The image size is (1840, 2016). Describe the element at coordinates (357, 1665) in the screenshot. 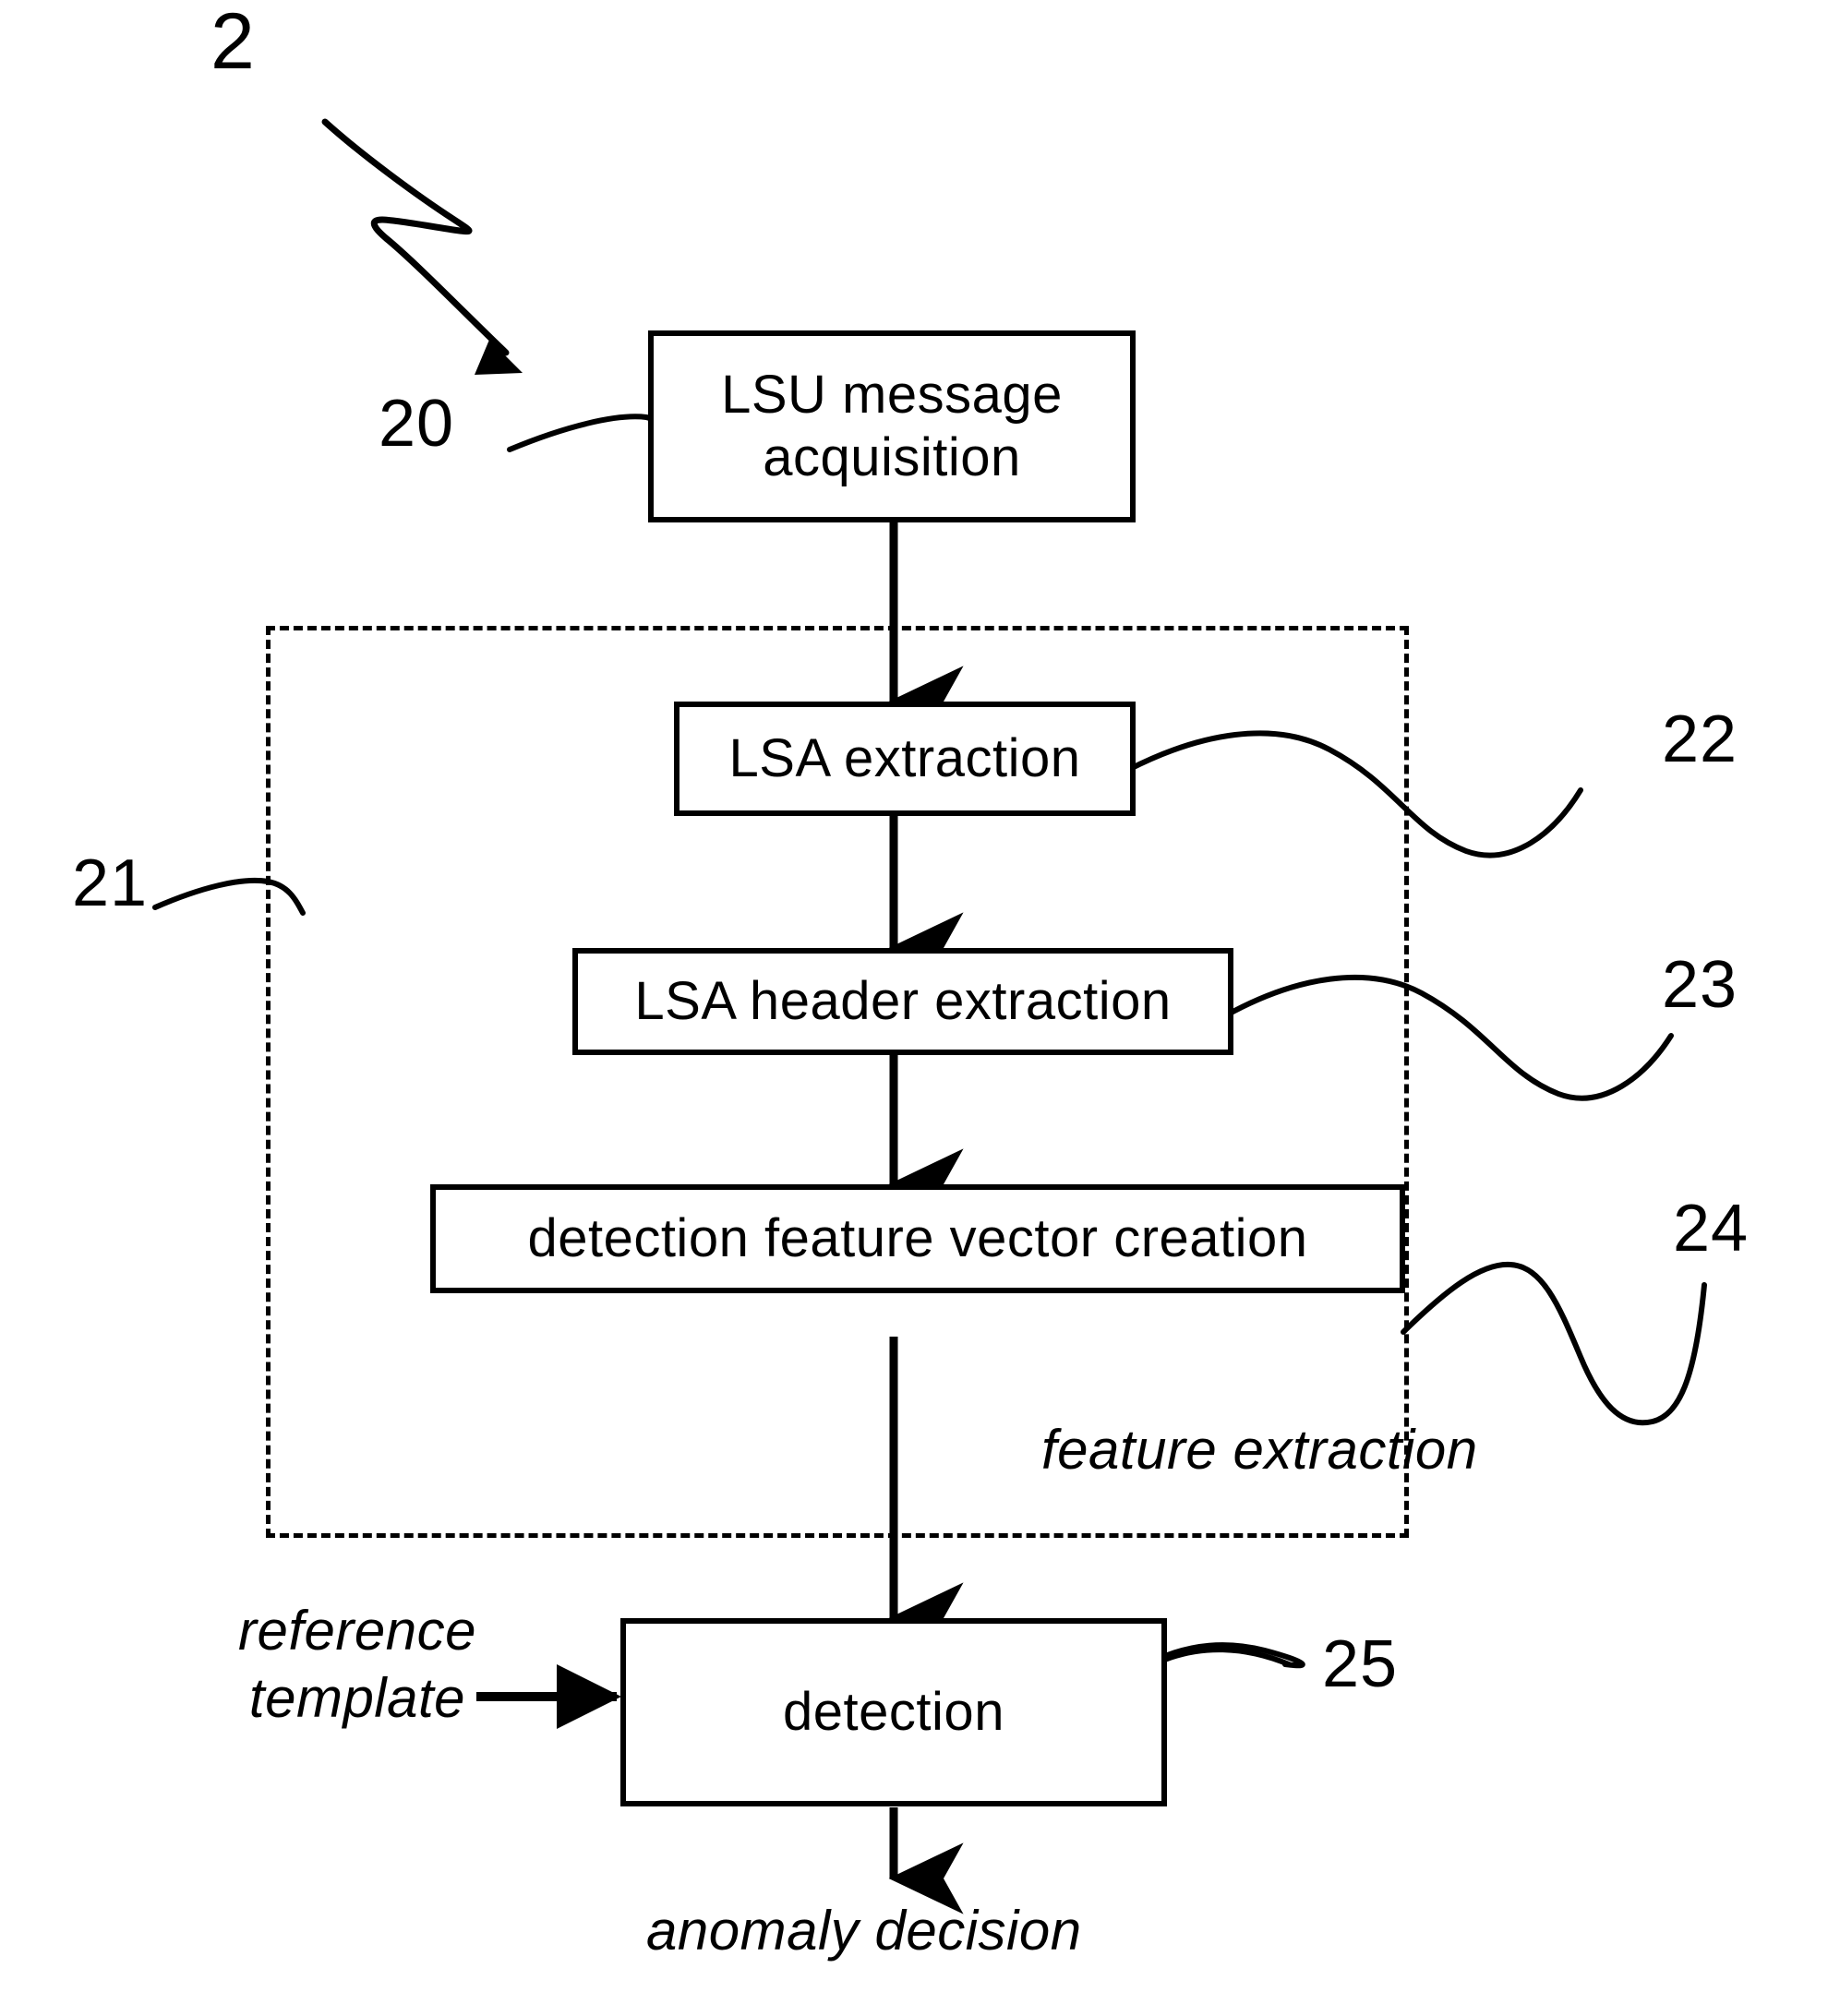

I see `reference-template-label: reference template` at that location.